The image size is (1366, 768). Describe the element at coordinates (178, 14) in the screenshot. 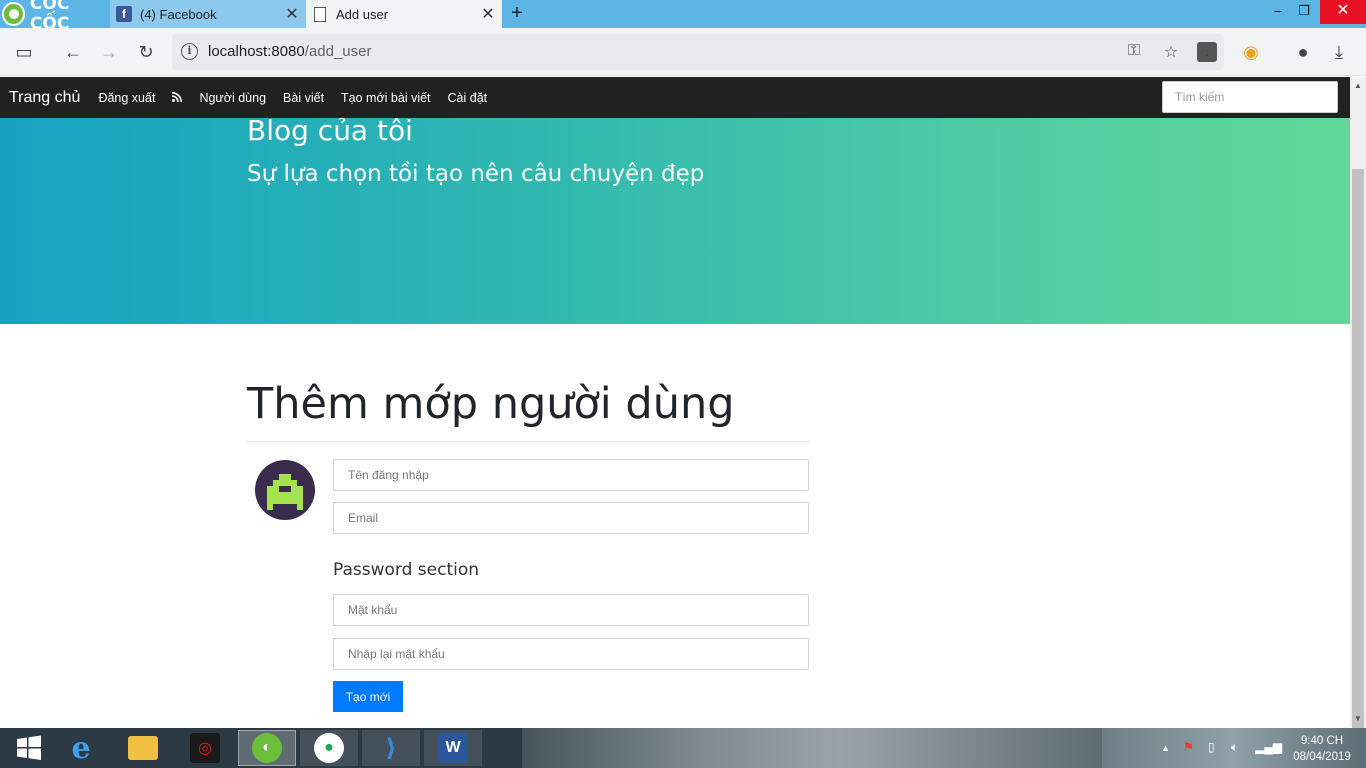

I see `tab-title: (4) Facebook` at that location.